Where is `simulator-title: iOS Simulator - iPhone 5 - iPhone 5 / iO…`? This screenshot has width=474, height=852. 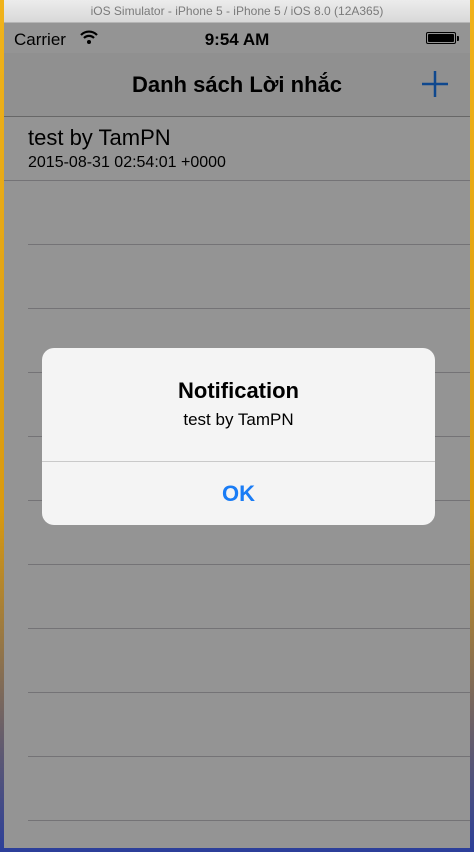 simulator-title: iOS Simulator - iPhone 5 - iPhone 5 / iO… is located at coordinates (237, 11).